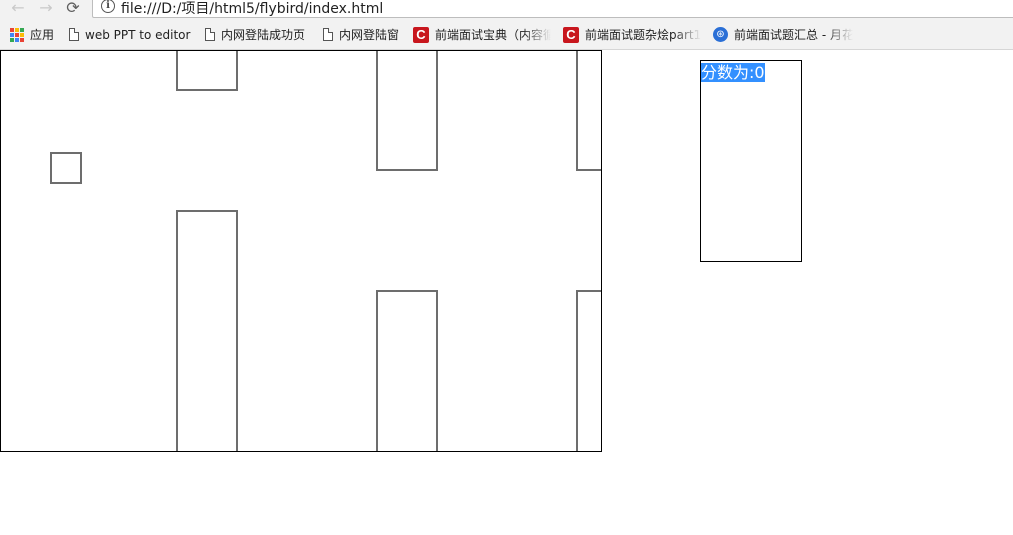 Image resolution: width=1013 pixels, height=535 pixels. What do you see at coordinates (18, 8) in the screenshot?
I see `back-arrow-icon: ←` at bounding box center [18, 8].